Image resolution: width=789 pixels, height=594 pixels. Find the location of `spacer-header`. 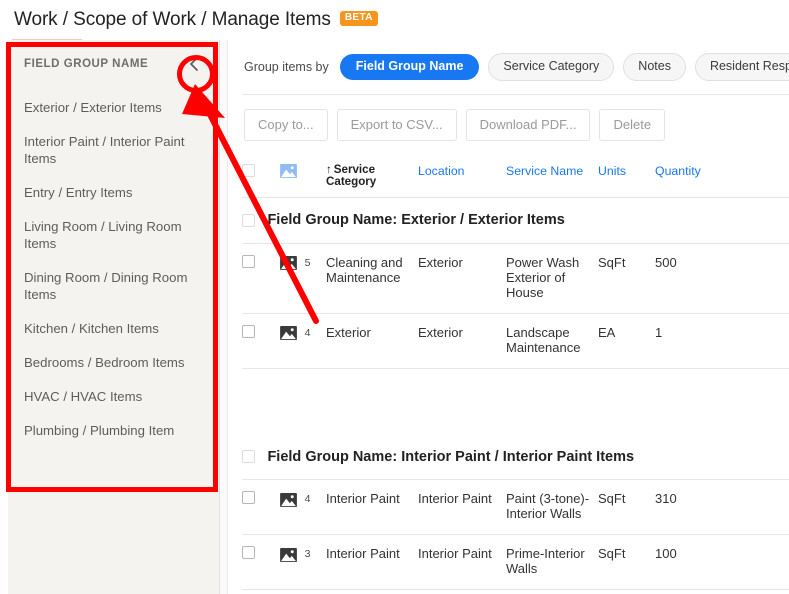

spacer-header is located at coordinates (772, 176).